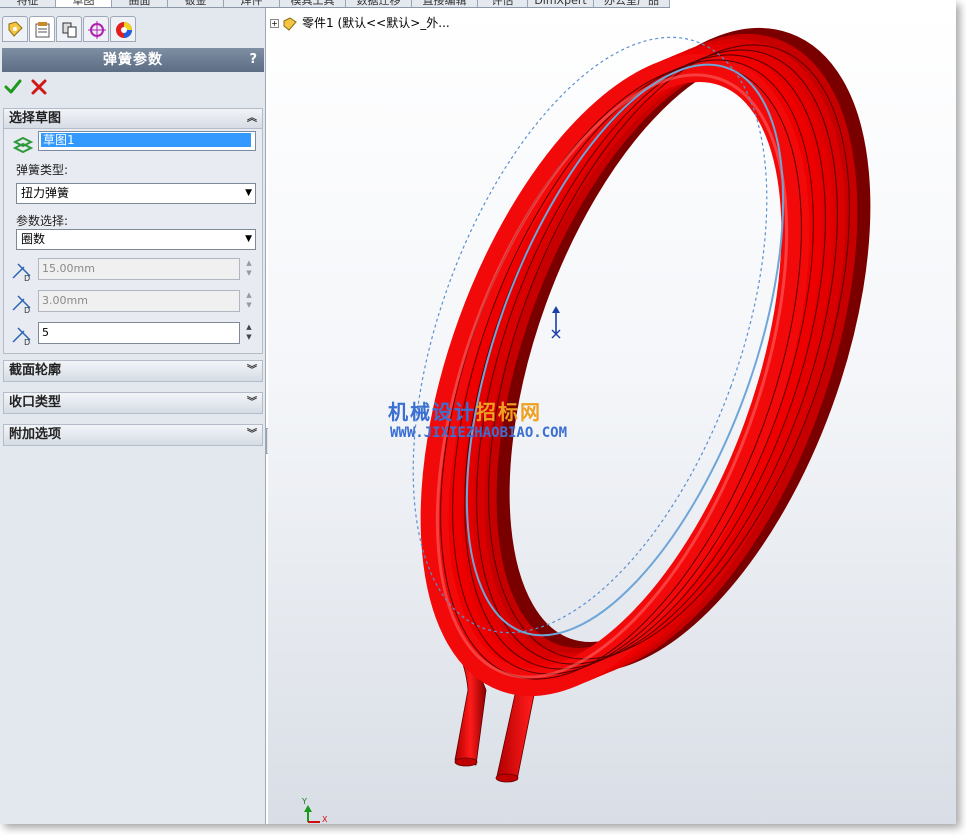 This screenshot has height=835, width=966. I want to click on watermark-title-b: 招标网, so click(509, 412).